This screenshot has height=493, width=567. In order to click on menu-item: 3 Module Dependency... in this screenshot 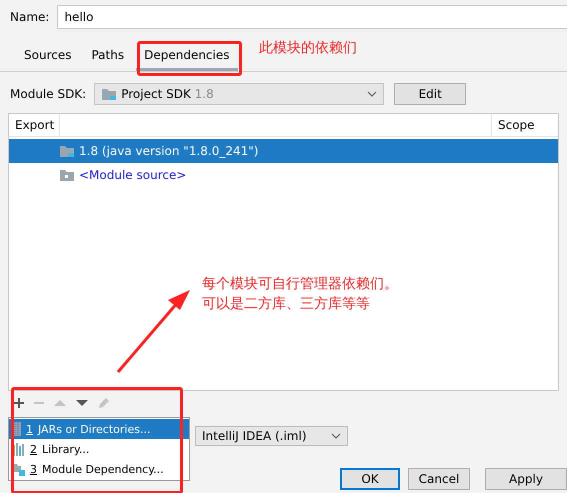, I will do `click(99, 469)`.